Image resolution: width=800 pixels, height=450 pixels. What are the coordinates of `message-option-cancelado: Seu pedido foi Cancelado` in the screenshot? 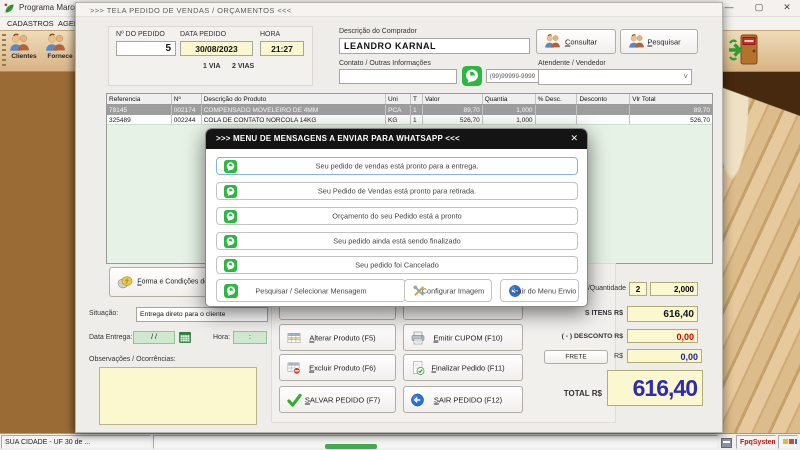 It's located at (397, 265).